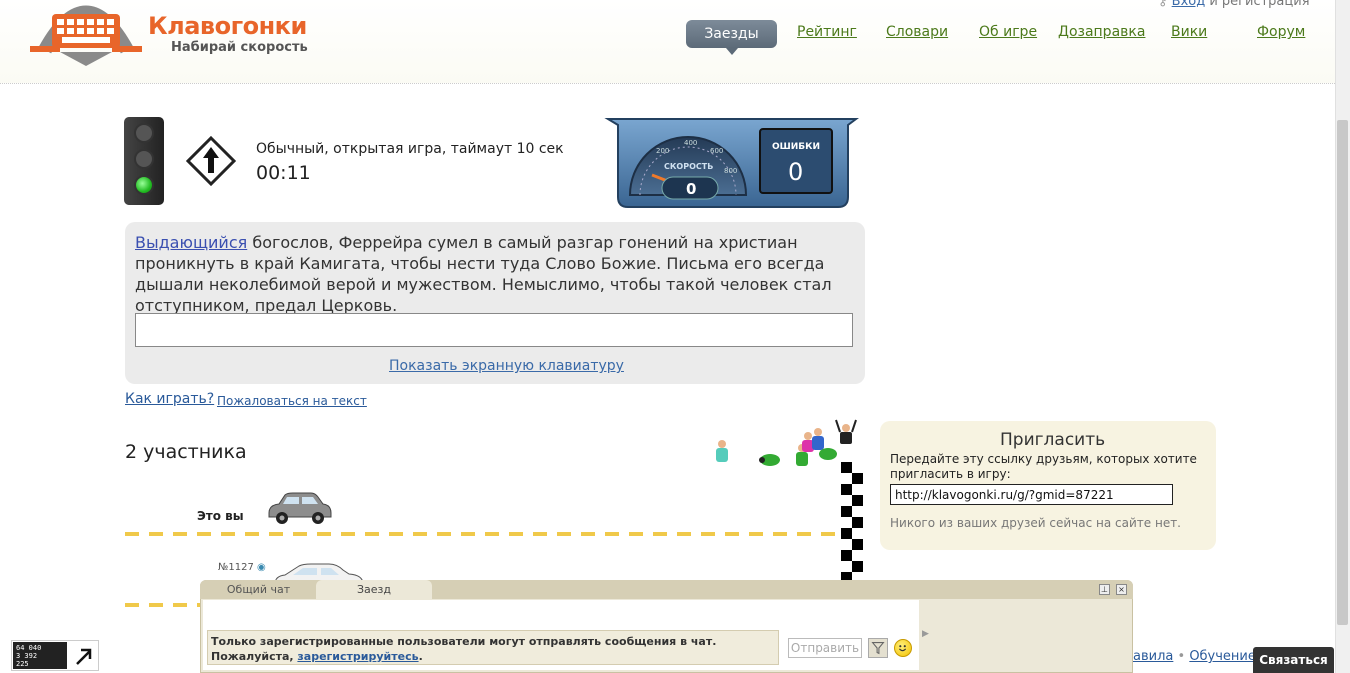  I want to click on visit-counter: 64 040 3 392 225, so click(55, 655).